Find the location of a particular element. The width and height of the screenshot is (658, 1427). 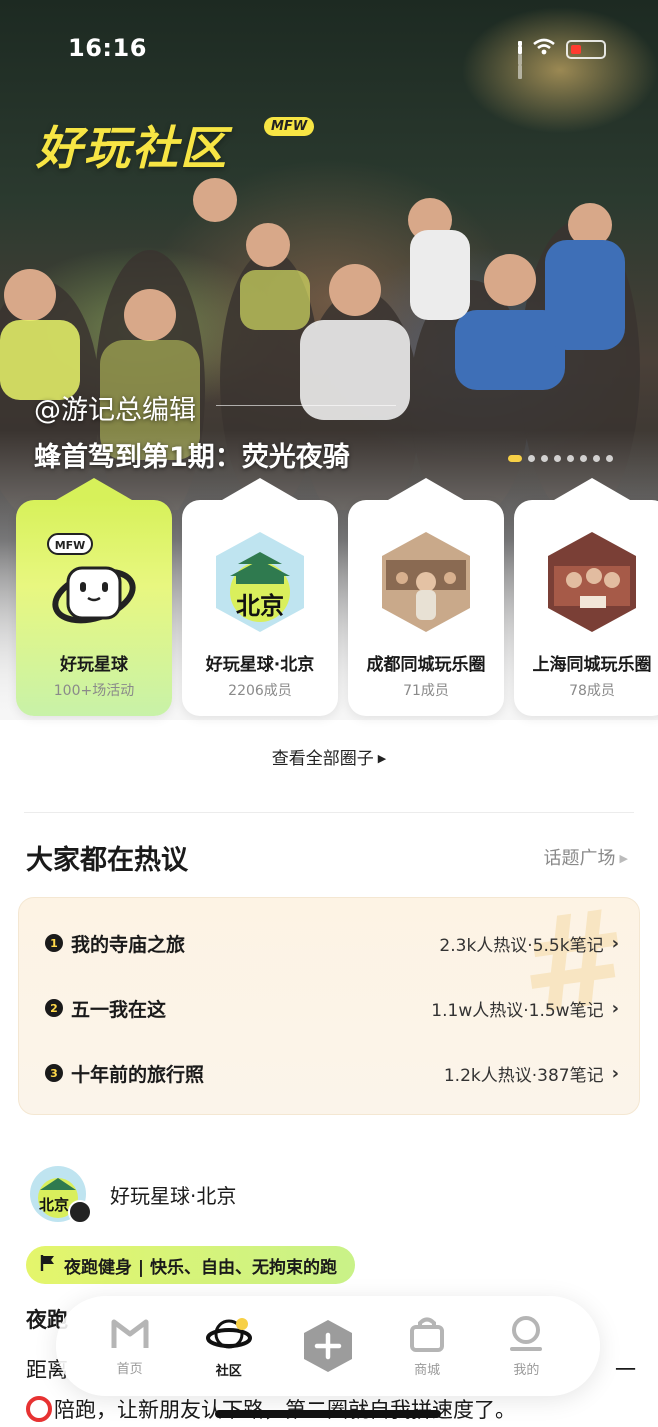

carousel-dots is located at coordinates (560, 458).